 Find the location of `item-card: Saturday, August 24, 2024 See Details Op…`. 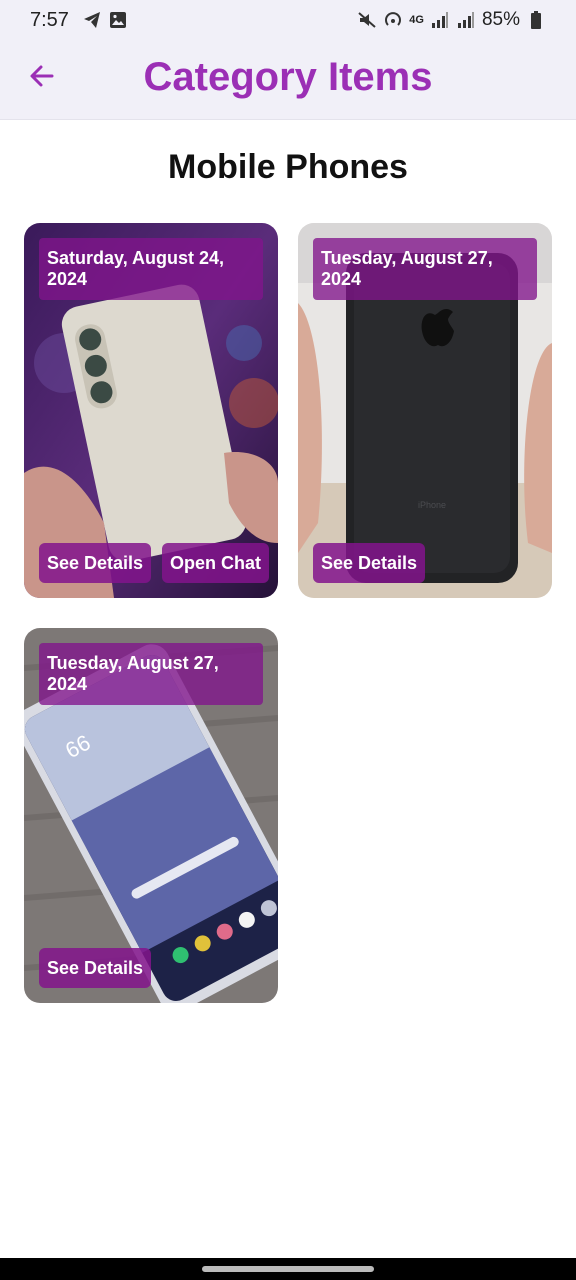

item-card: Saturday, August 24, 2024 See Details Op… is located at coordinates (151, 410).